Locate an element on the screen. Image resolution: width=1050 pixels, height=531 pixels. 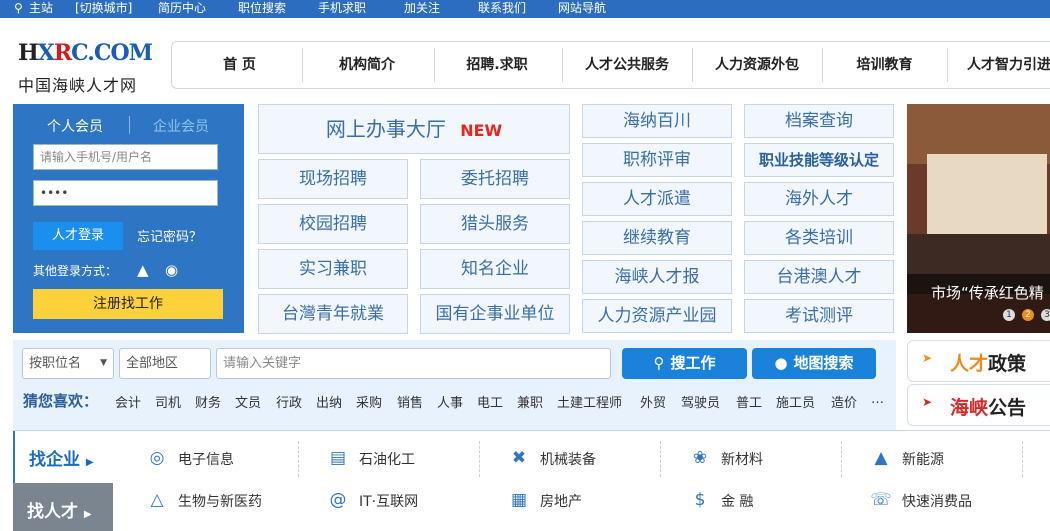
keyword-tag: 兼职 is located at coordinates (530, 401).